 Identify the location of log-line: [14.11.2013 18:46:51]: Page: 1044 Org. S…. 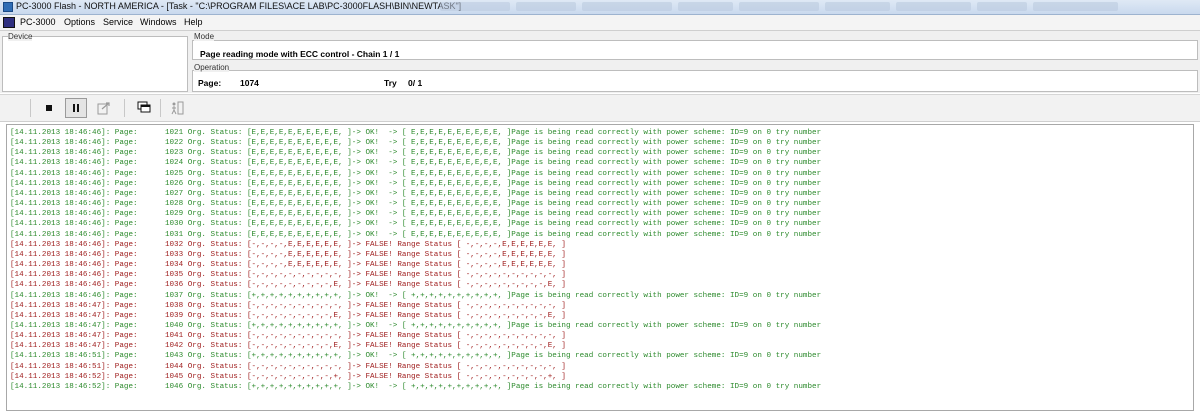
(288, 366).